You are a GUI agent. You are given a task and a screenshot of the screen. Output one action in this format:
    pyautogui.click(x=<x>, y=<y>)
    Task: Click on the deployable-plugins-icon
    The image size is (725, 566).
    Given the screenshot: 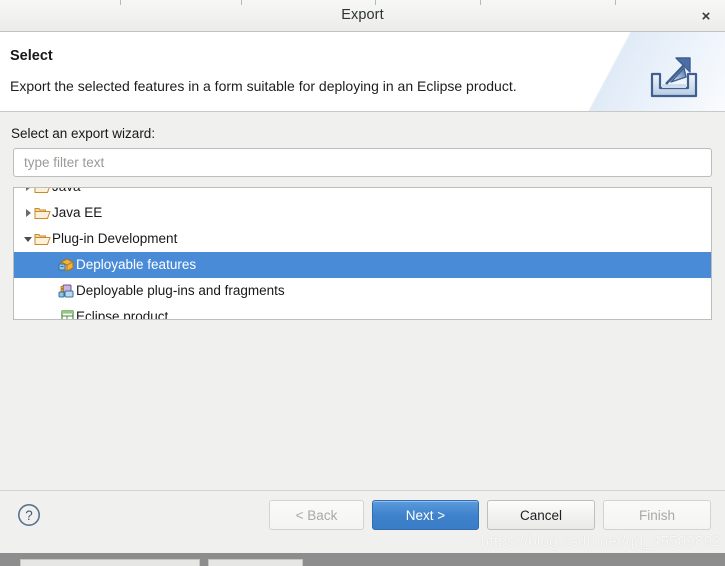 What is the action you would take?
    pyautogui.click(x=66, y=291)
    